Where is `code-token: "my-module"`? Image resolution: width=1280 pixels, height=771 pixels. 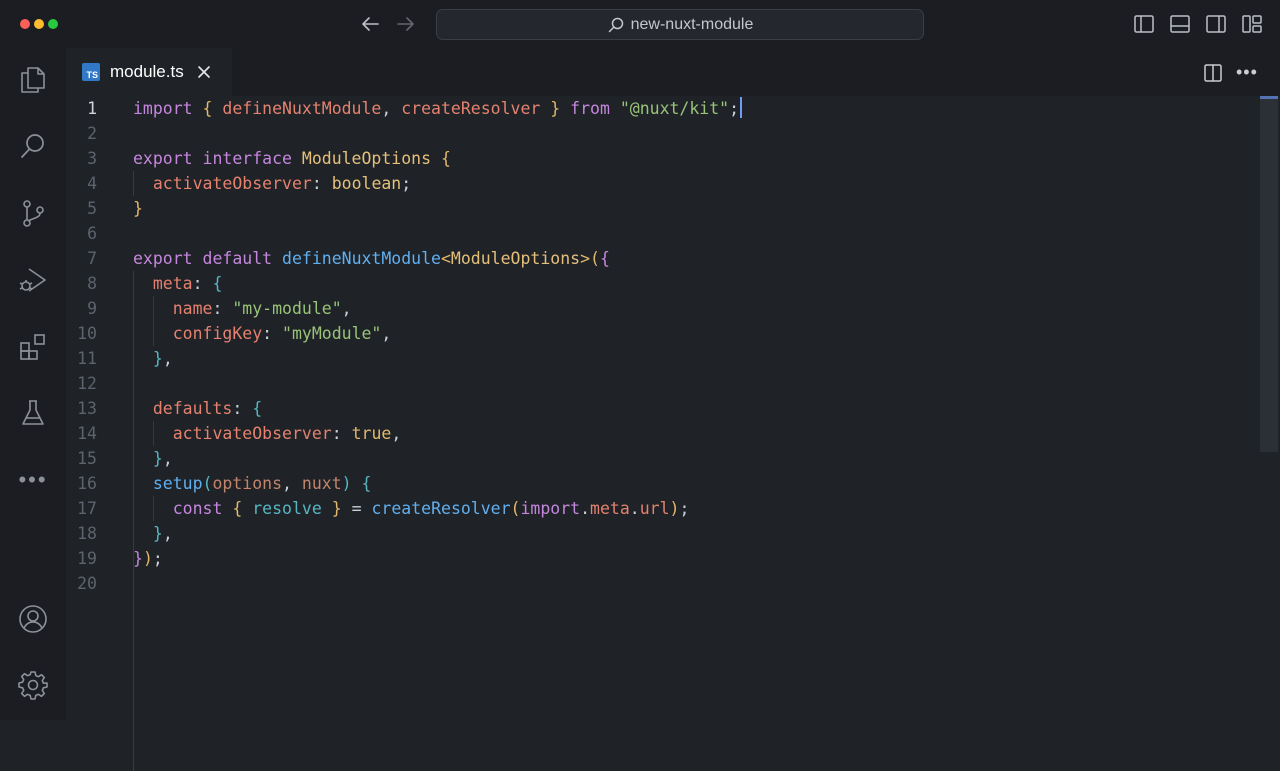 code-token: "my-module" is located at coordinates (287, 308).